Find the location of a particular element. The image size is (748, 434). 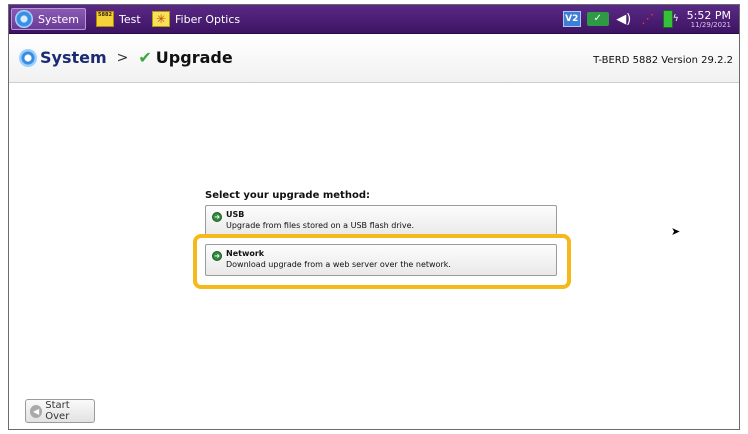

fiber-optics-icon: ✳ is located at coordinates (161, 19).